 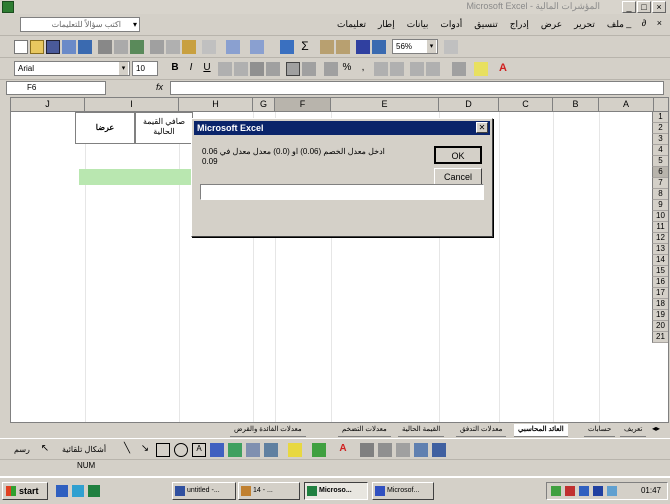 What do you see at coordinates (415, 46) in the screenshot?
I see `zoom-select: 56% ▾` at bounding box center [415, 46].